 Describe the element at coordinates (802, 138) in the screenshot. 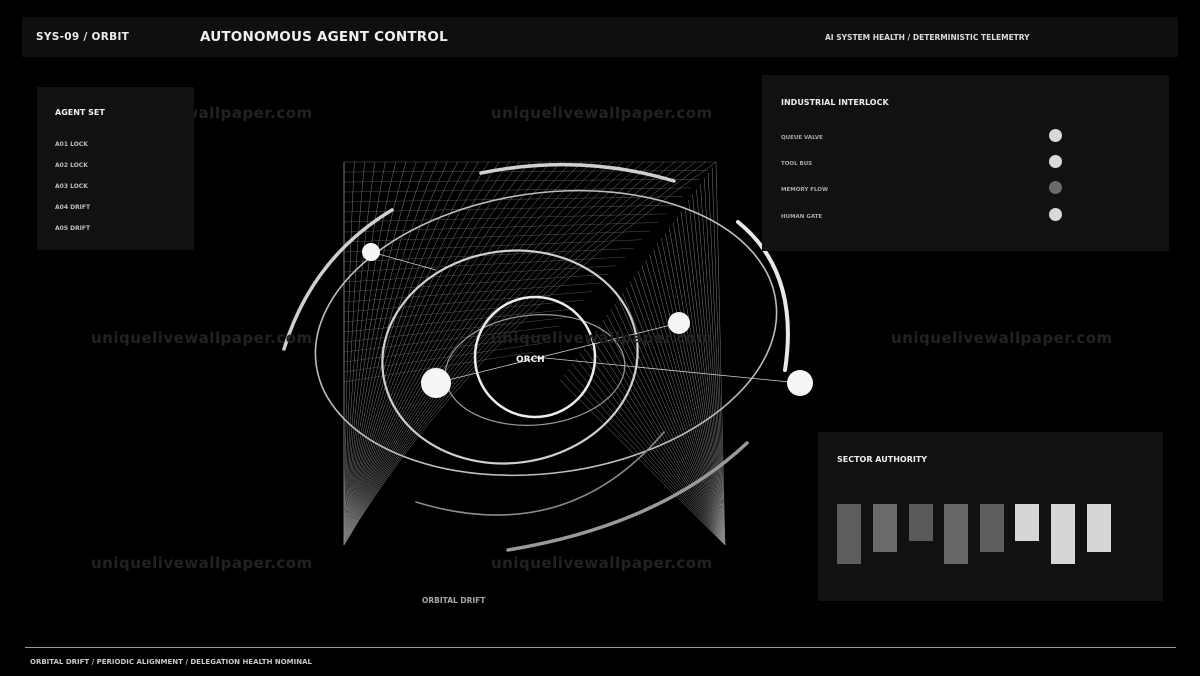

I see `interlock-label: QUEUE VALVE` at that location.